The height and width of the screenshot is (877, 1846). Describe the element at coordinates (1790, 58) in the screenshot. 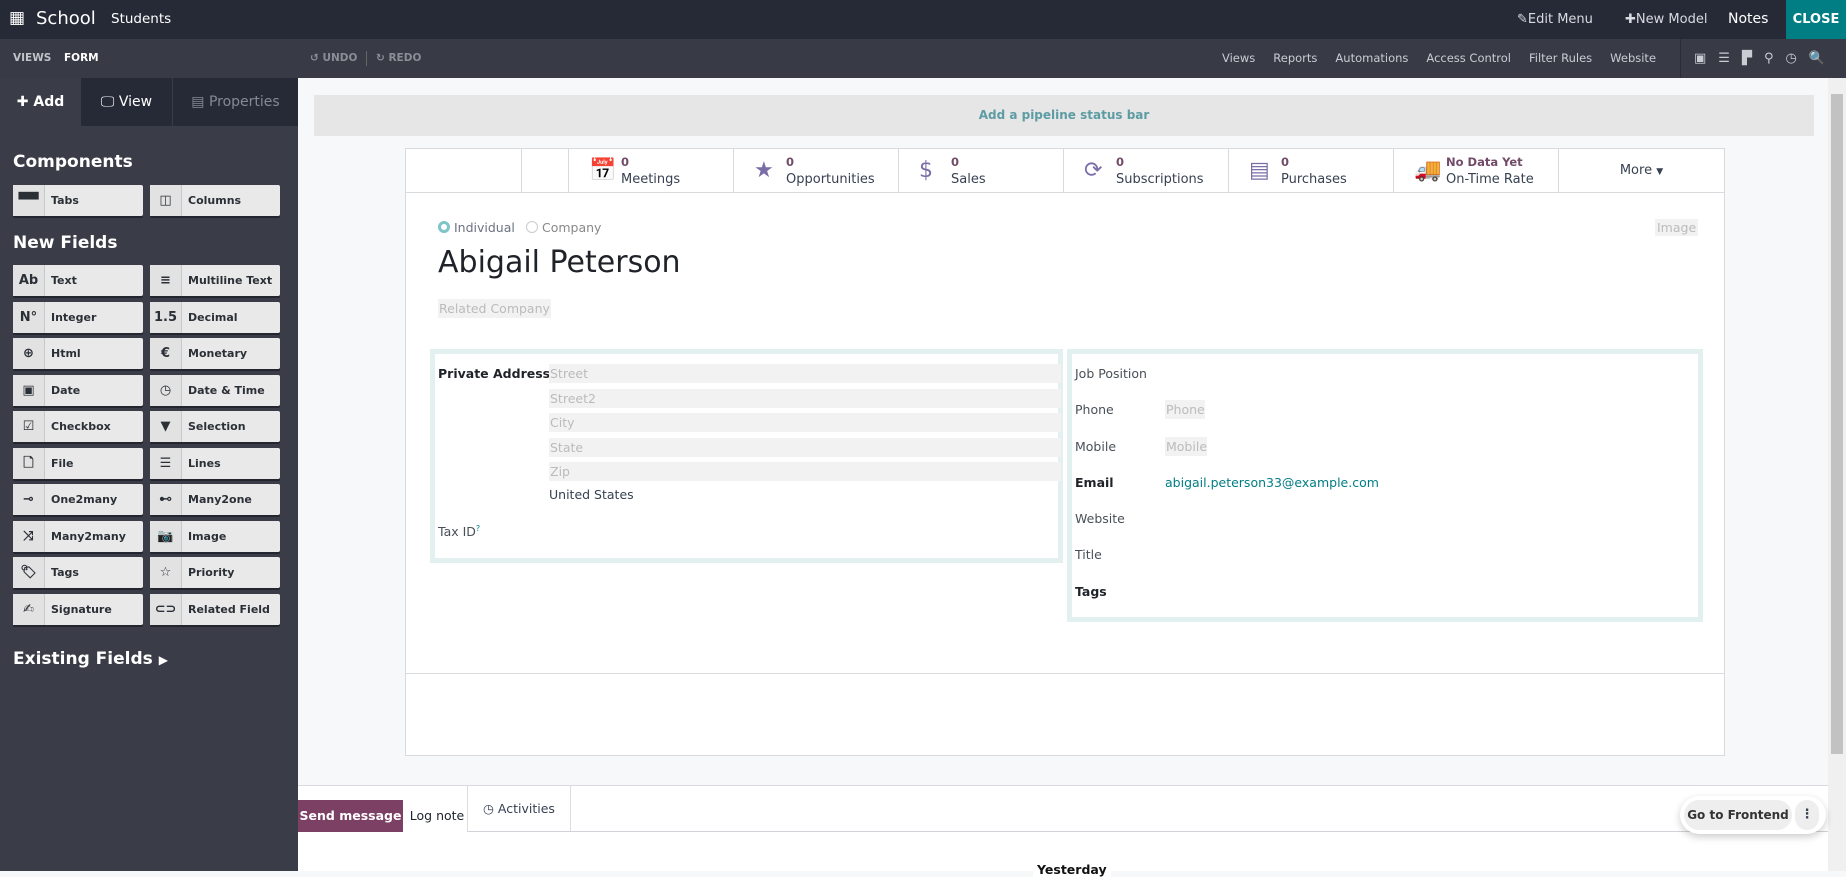

I see `activity-view-icon: ◷` at that location.